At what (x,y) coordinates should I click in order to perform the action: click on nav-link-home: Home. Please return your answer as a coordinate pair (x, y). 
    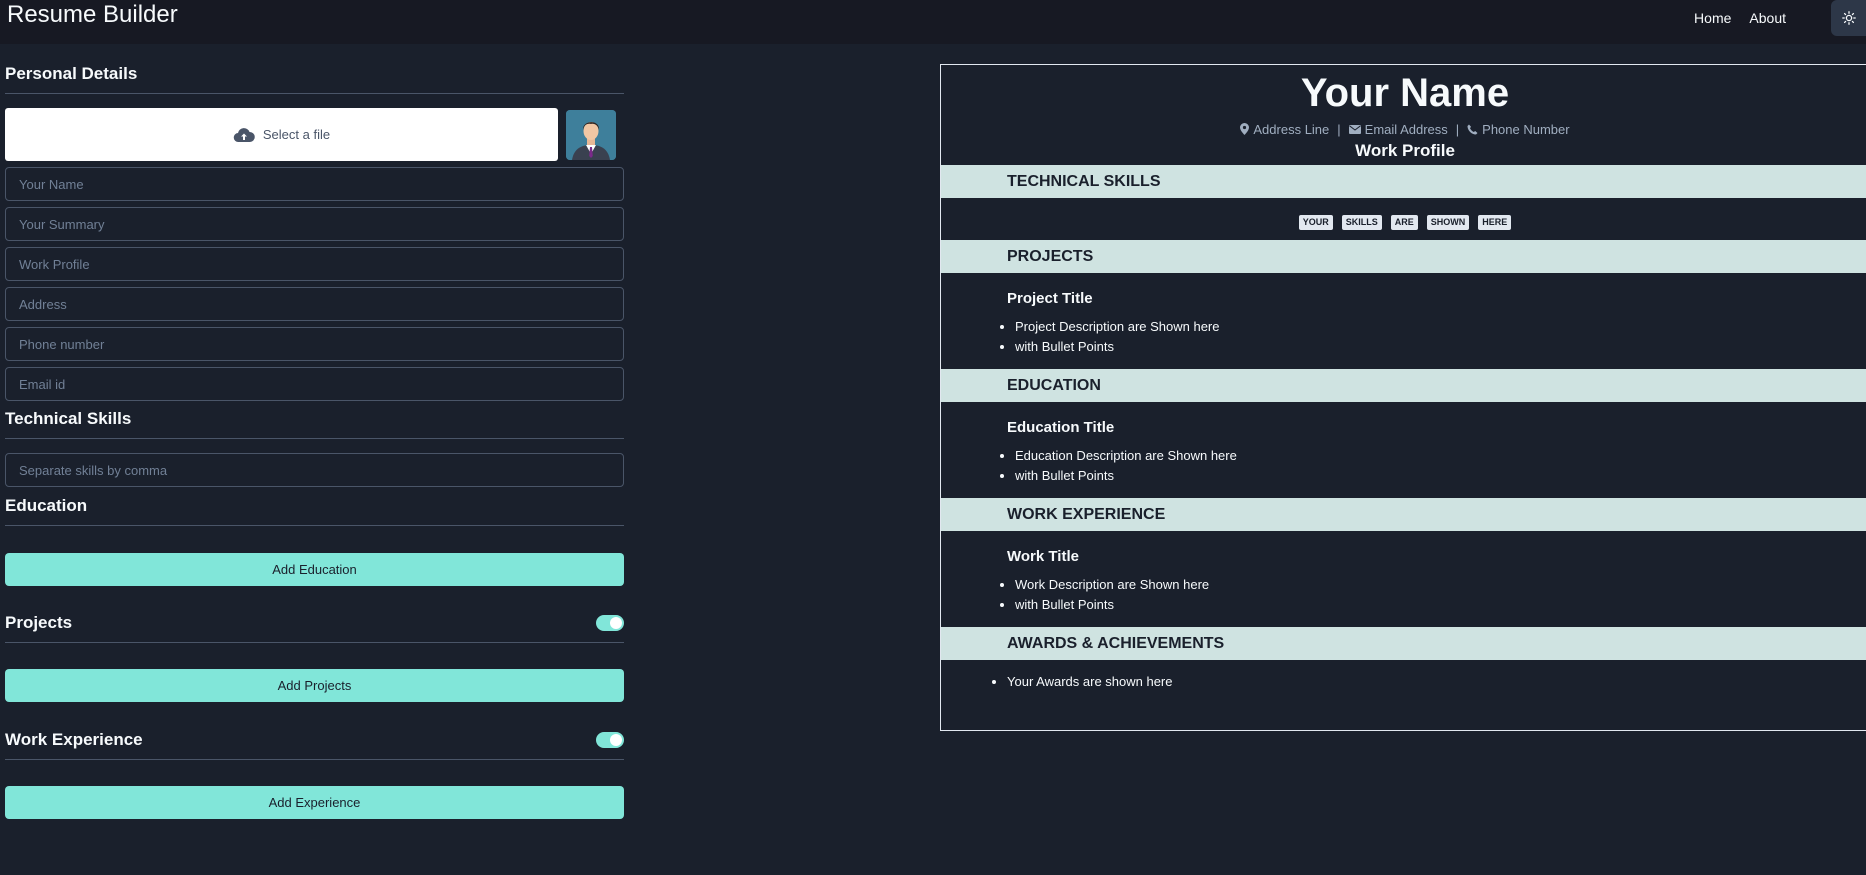
    Looking at the image, I should click on (1712, 18).